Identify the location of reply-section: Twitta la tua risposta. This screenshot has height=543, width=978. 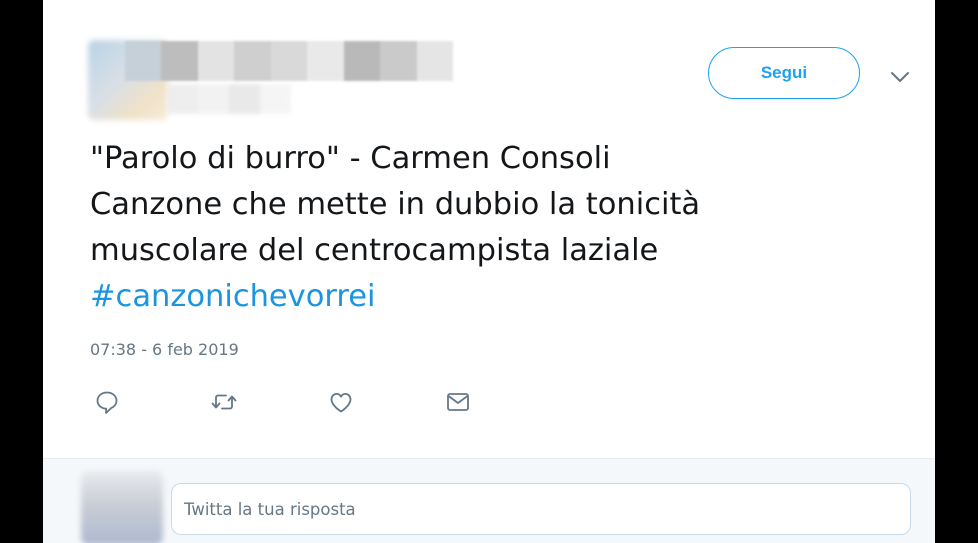
(489, 500).